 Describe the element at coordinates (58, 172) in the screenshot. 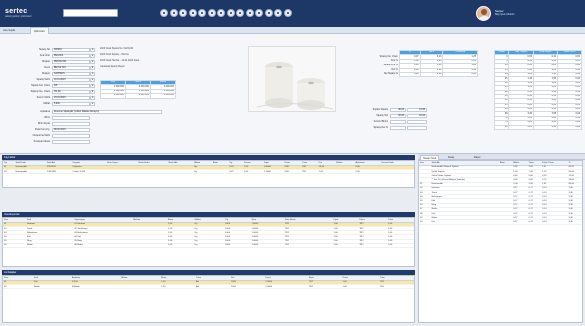

I see `table-cell: C30/1KR` at that location.